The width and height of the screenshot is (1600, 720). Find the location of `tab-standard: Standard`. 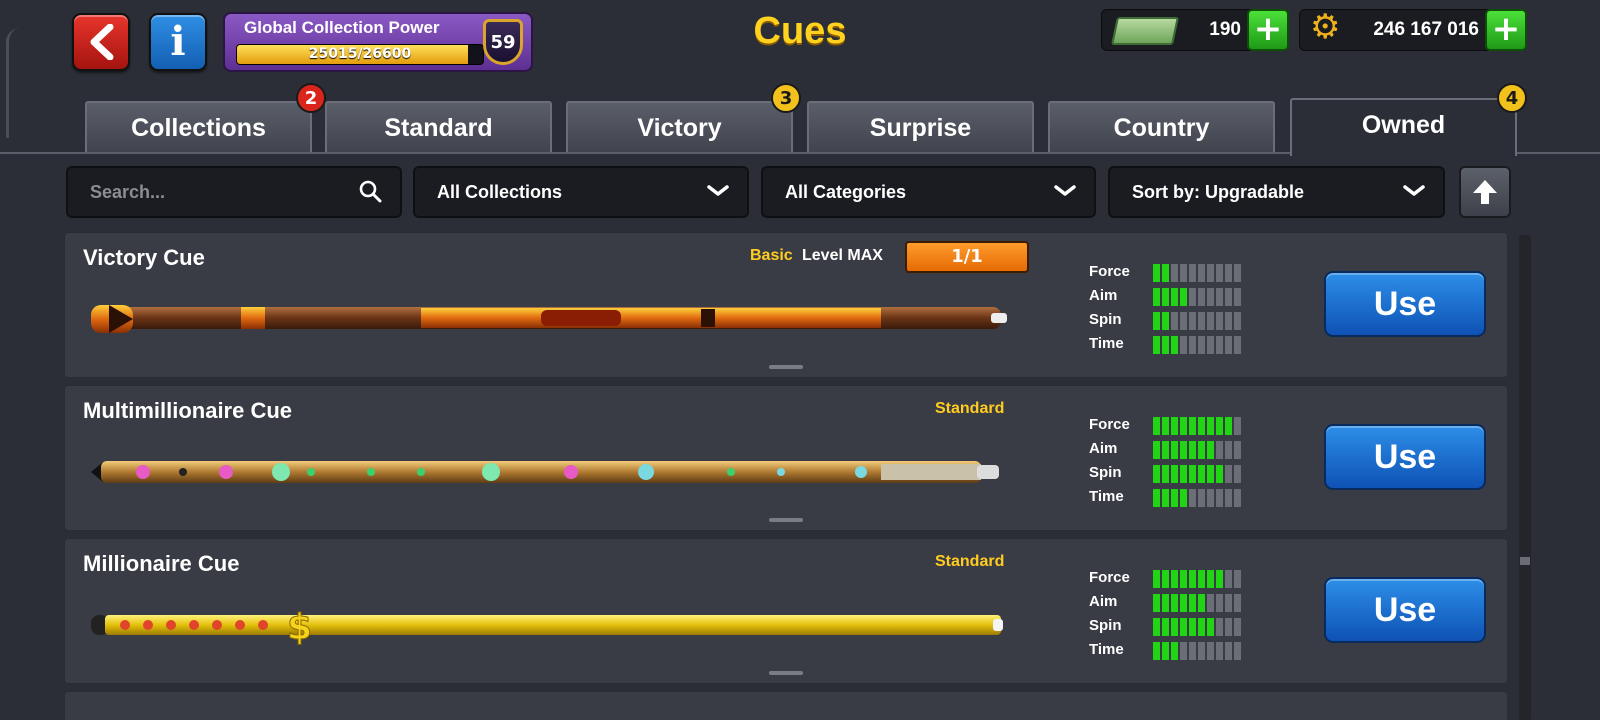

tab-standard: Standard is located at coordinates (438, 127).